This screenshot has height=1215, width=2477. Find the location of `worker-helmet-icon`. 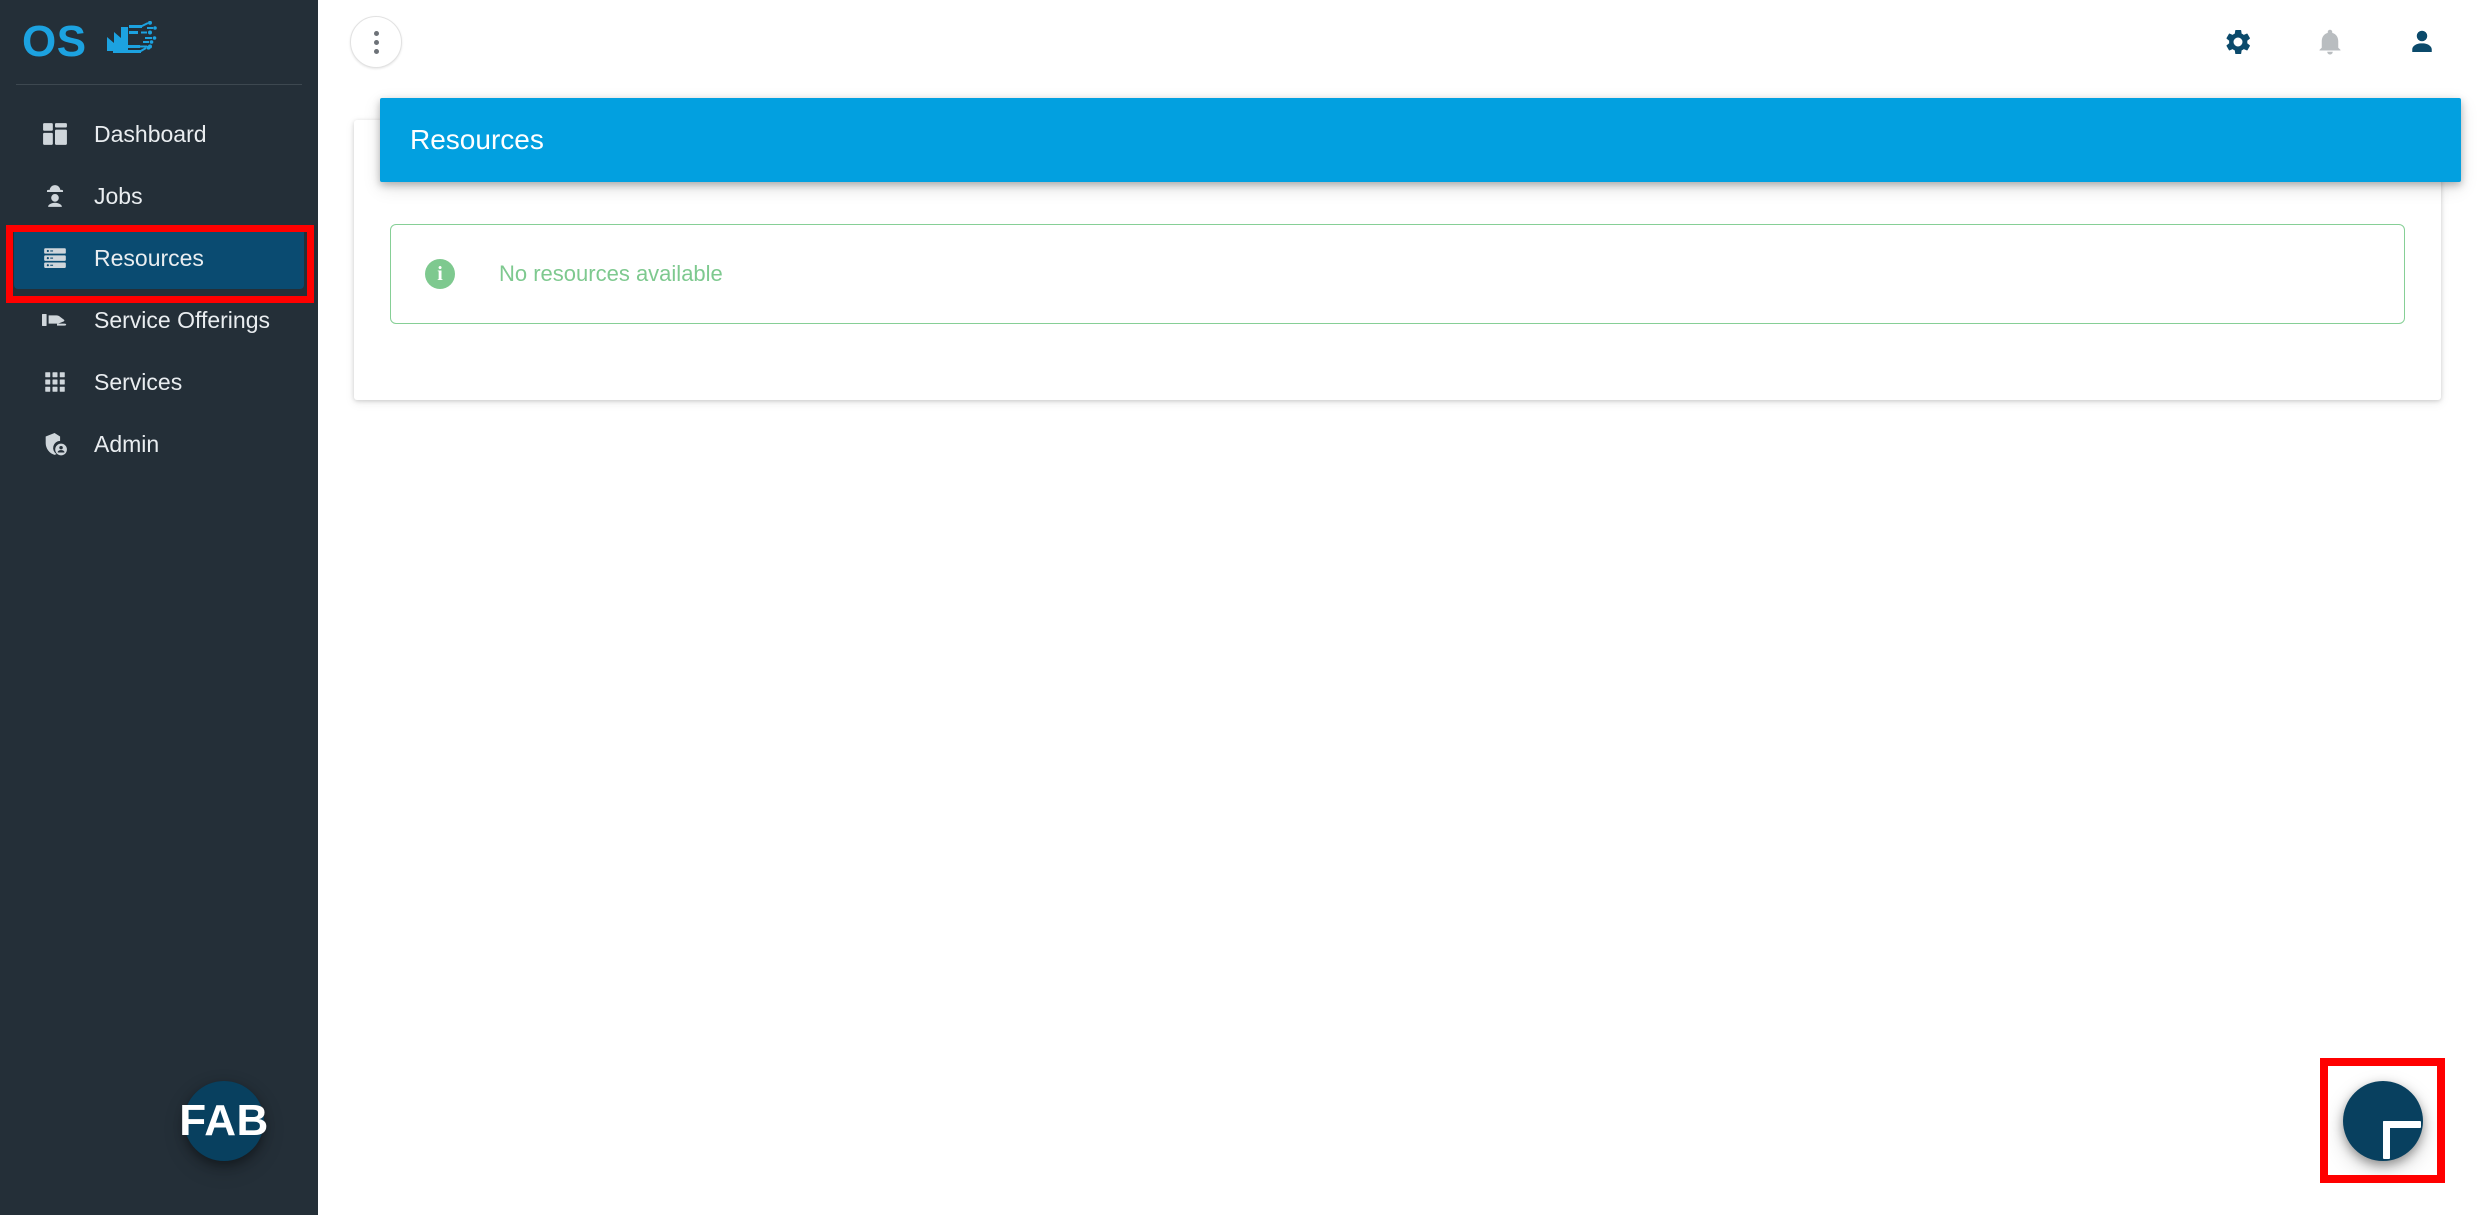

worker-helmet-icon is located at coordinates (55, 196).